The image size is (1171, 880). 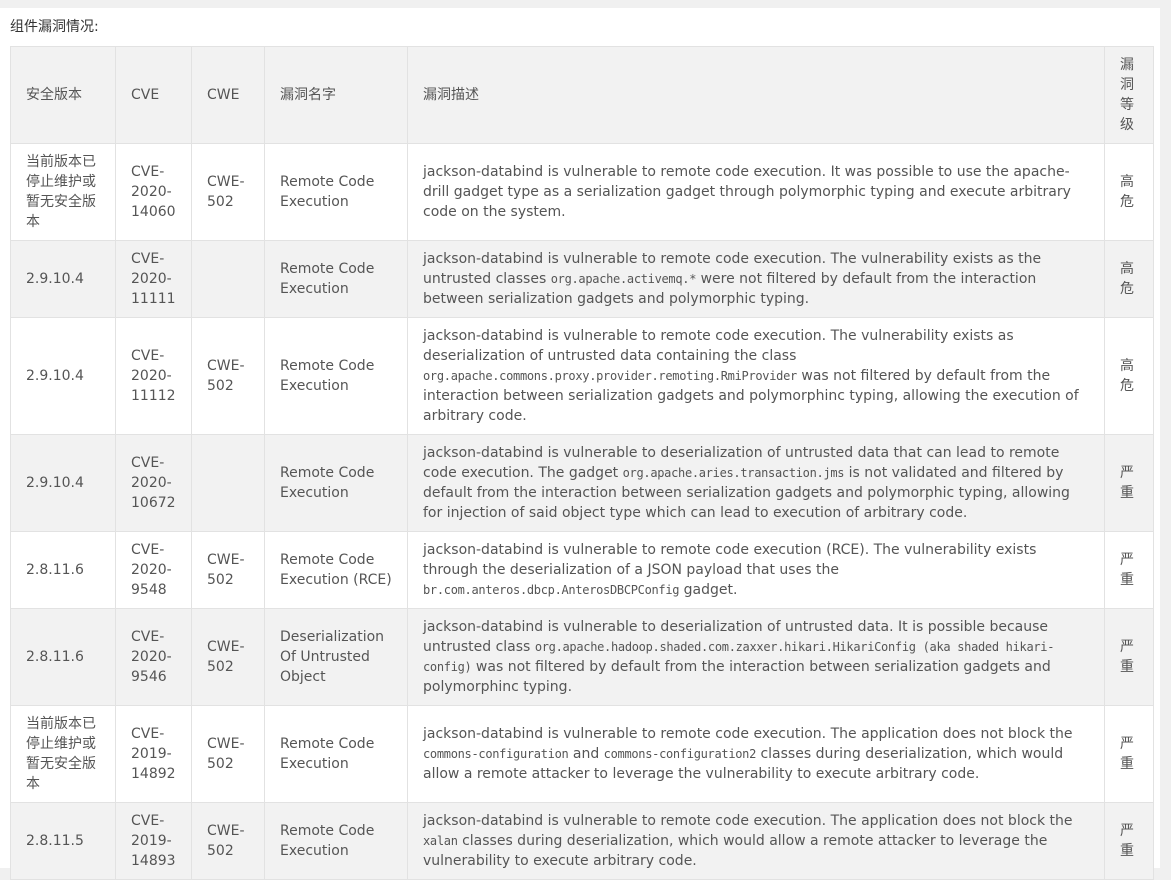 I want to click on inline-code: org.apache.activemq.*, so click(x=623, y=279).